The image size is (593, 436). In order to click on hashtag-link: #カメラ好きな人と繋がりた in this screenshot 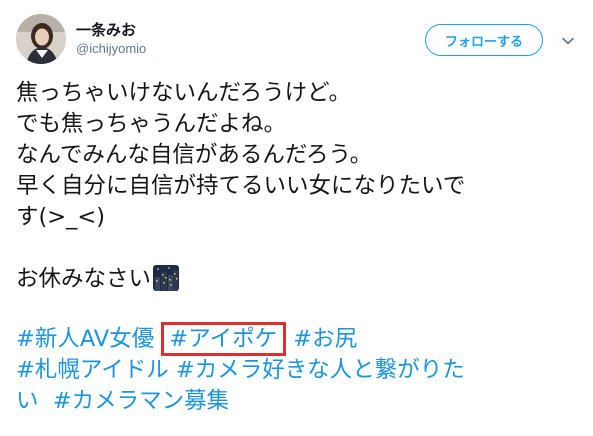, I will do `click(320, 370)`.